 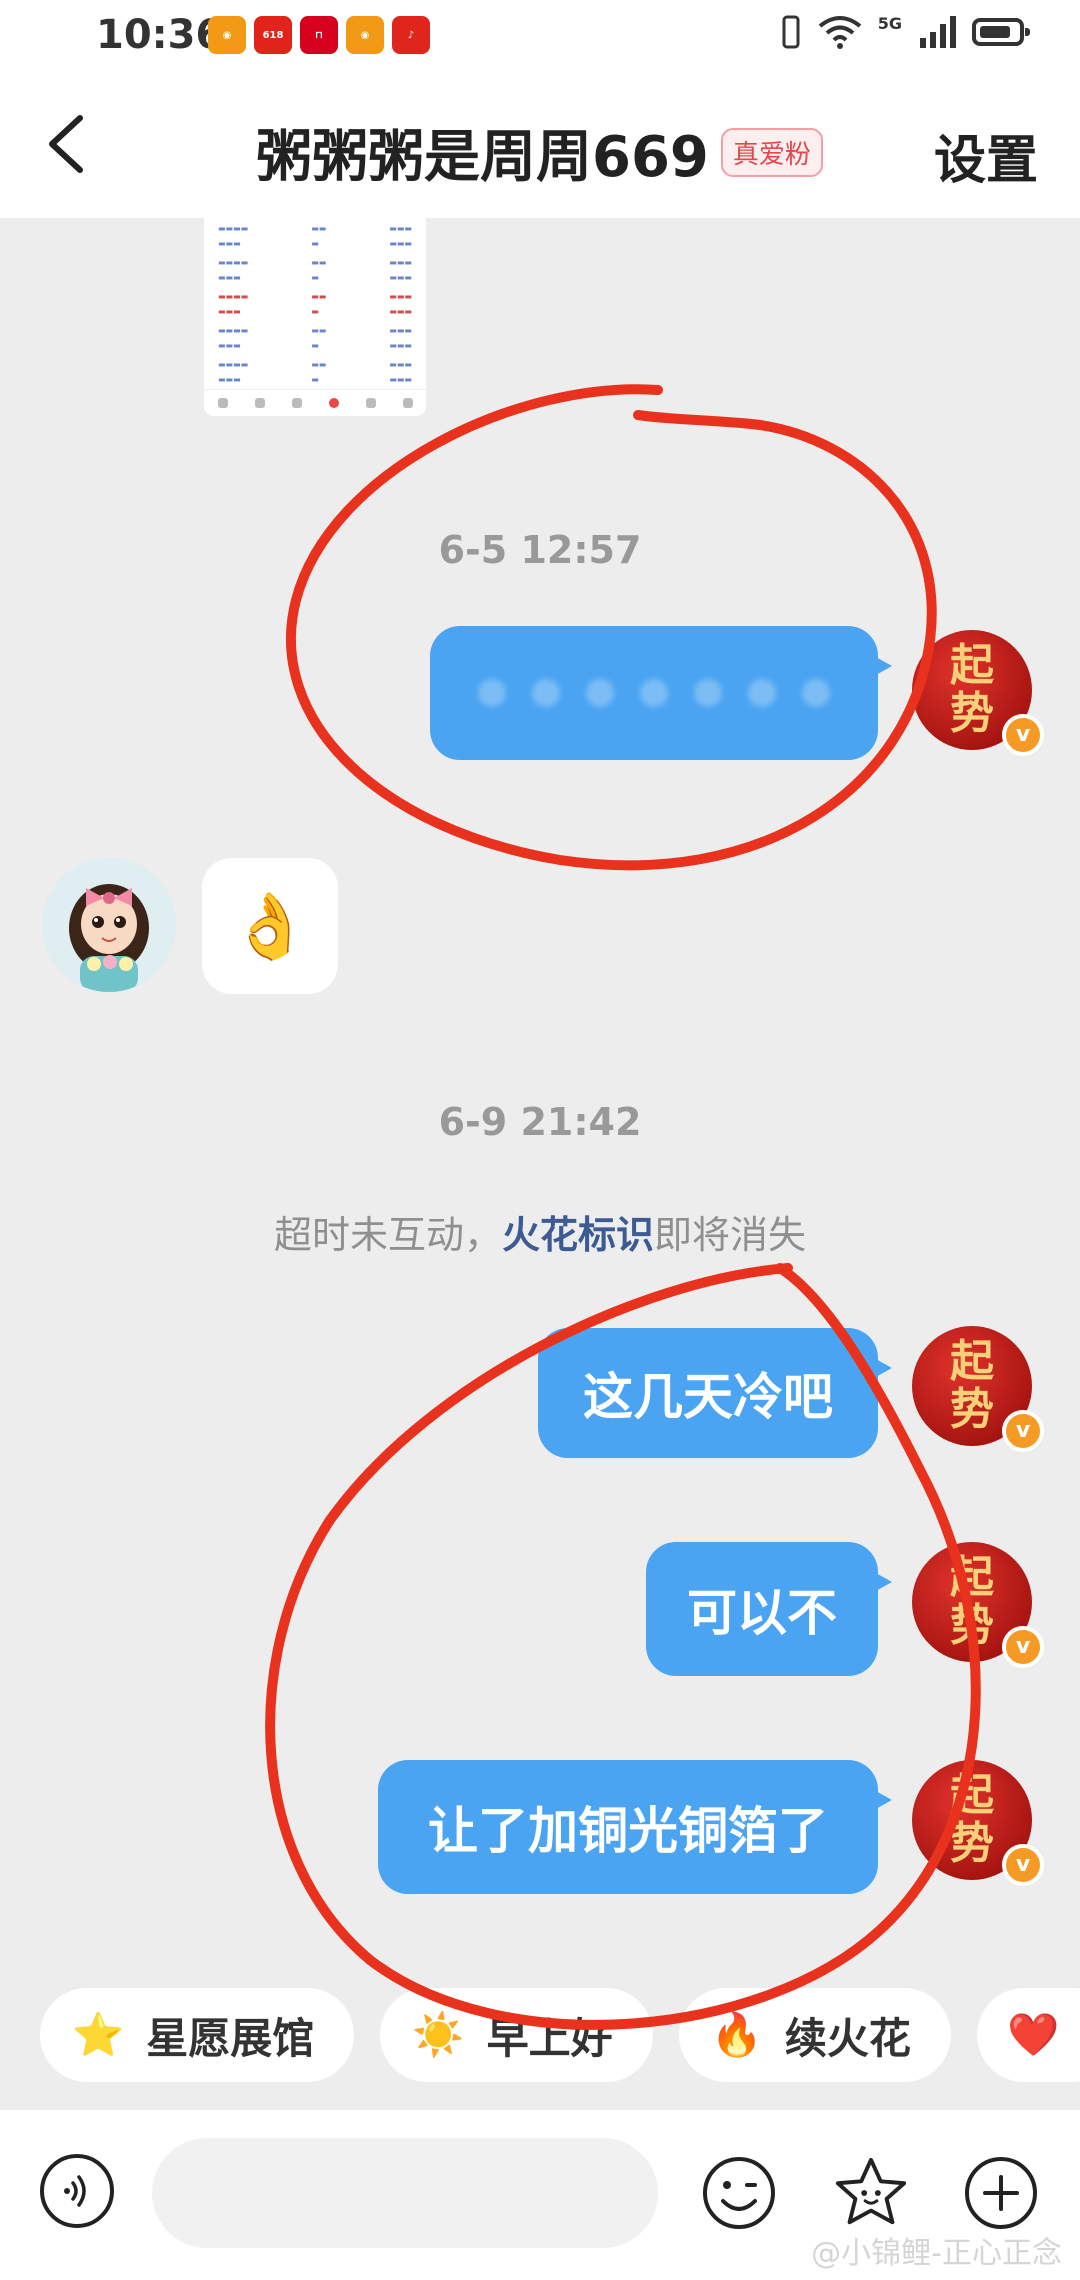 I want to click on incoming-message-bubble: 👌, so click(x=270, y=926).